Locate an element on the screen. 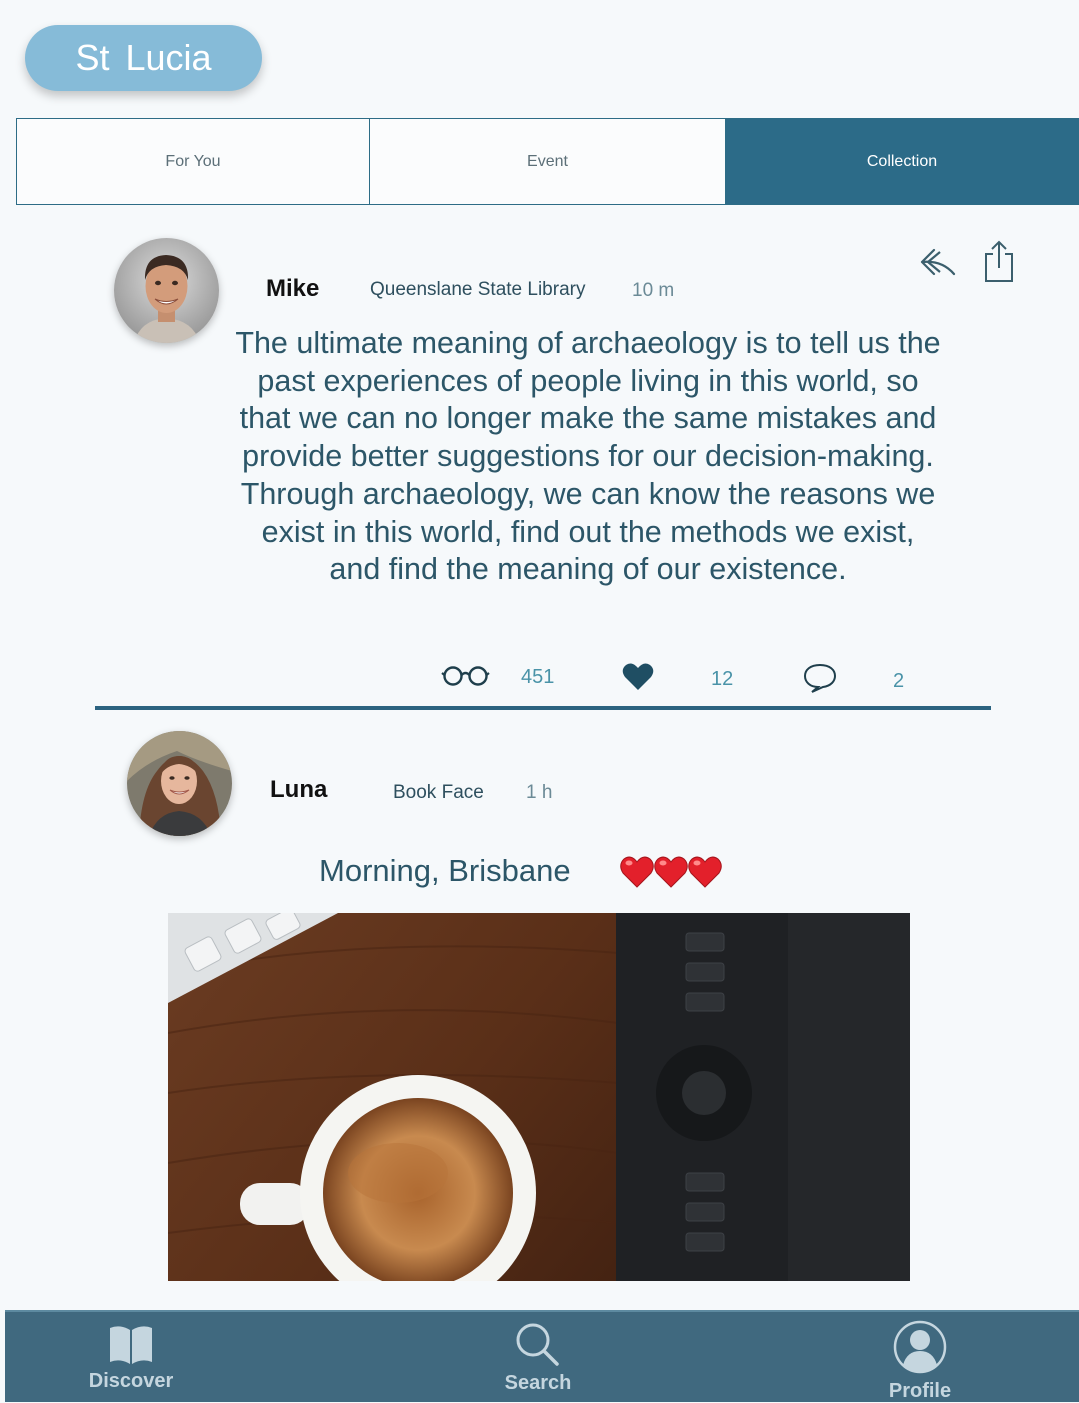  nav-profile: Profile is located at coordinates (920, 1361).